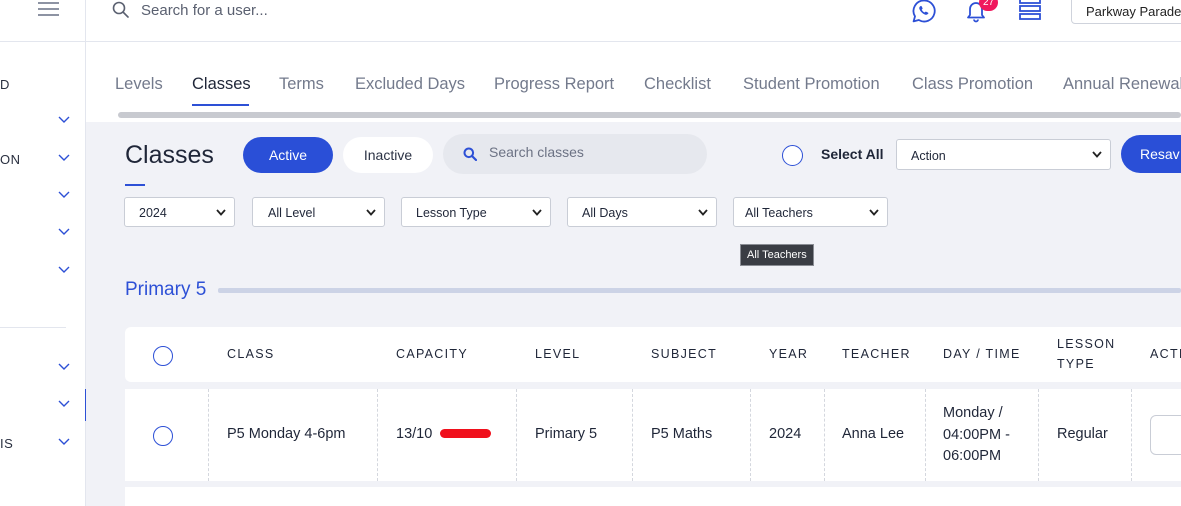  What do you see at coordinates (972, 456) in the screenshot?
I see `cell-day-time-line3: 06:00PM` at bounding box center [972, 456].